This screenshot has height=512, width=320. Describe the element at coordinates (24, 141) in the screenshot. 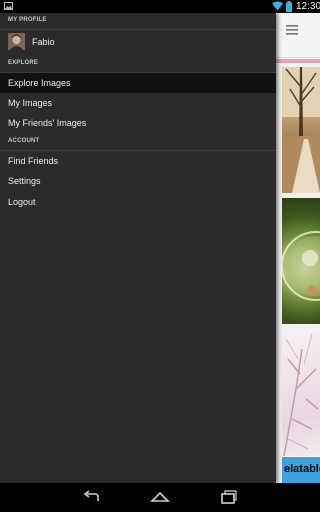

I see `section-header-label: ACCOUNT` at that location.